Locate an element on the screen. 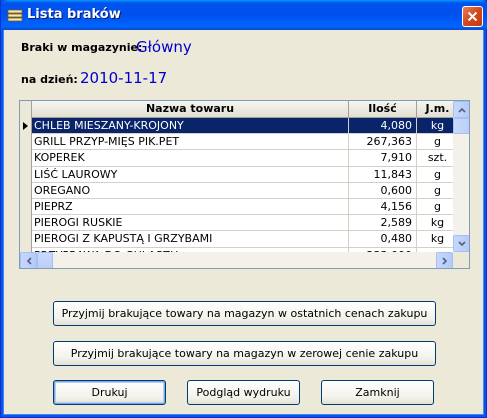  scroll-left-button is located at coordinates (28, 260).